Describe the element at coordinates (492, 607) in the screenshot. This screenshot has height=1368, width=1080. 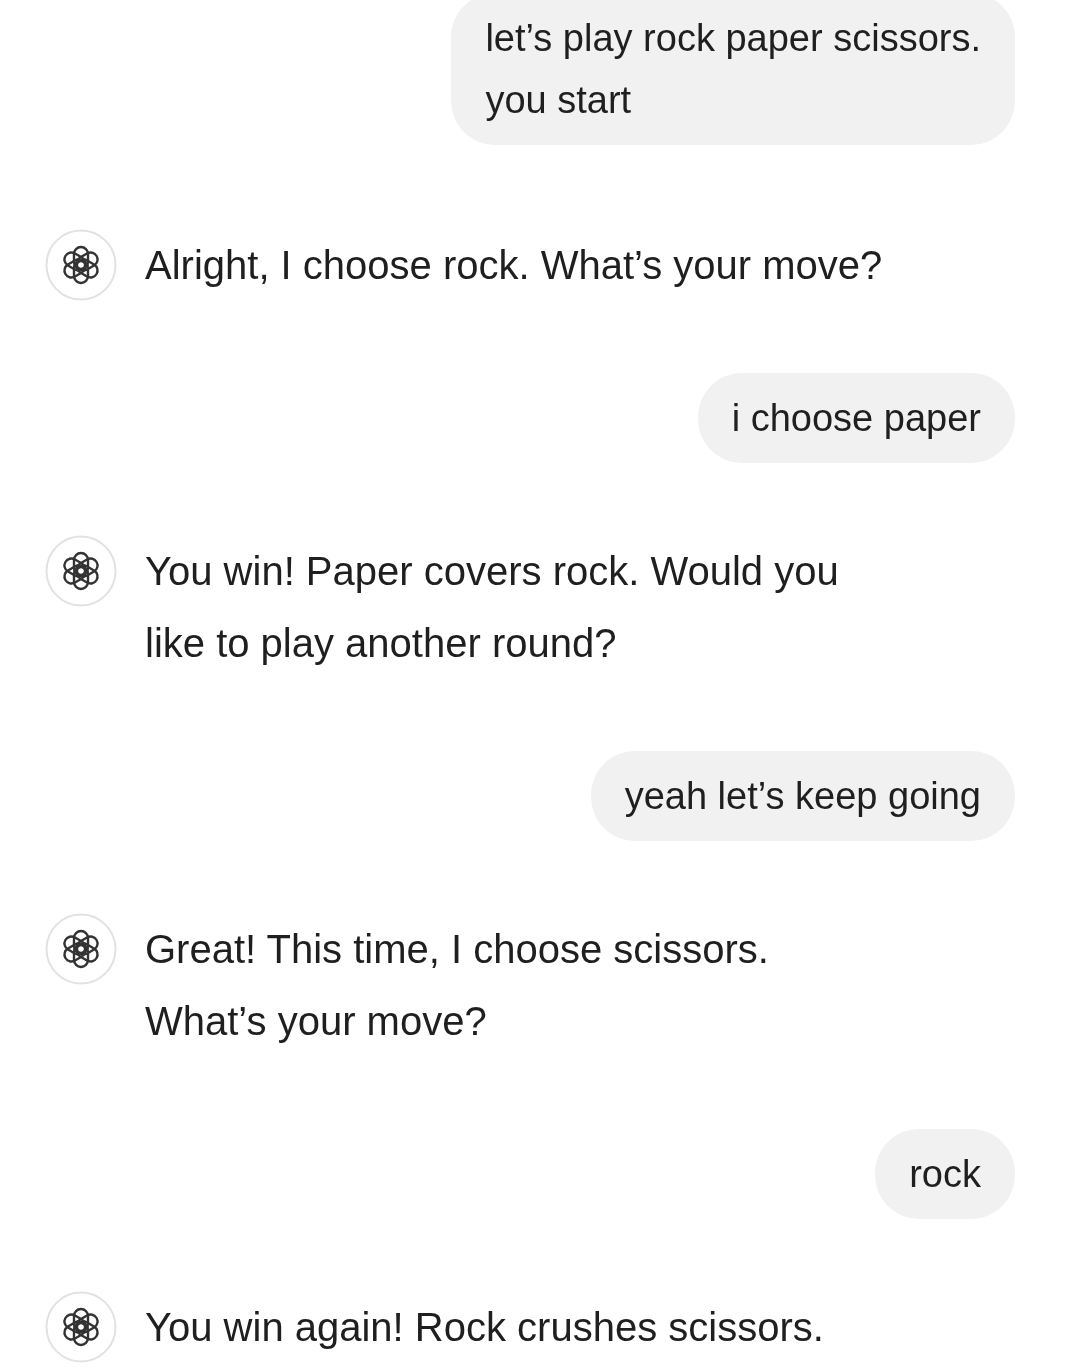
I see `assistant-message: You win! Paper covers rock. Would you like to play another round?` at that location.